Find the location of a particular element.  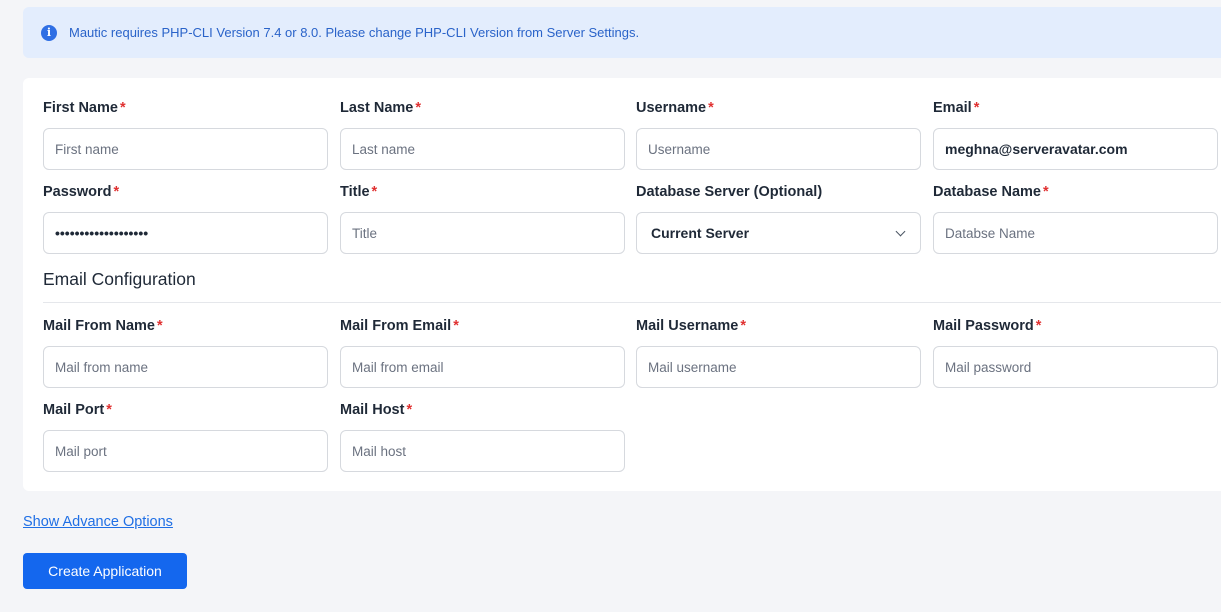

database-name-input is located at coordinates (1075, 233).